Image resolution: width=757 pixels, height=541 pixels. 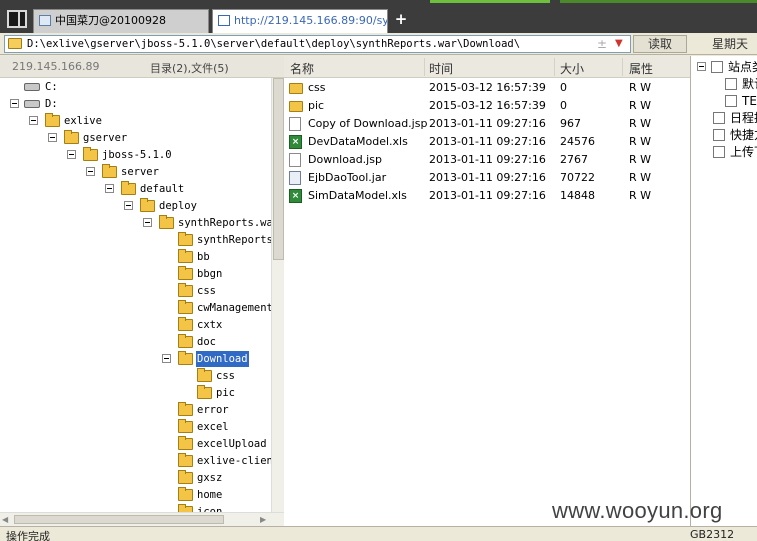 I want to click on column-attributes: 属性, so click(x=641, y=68).